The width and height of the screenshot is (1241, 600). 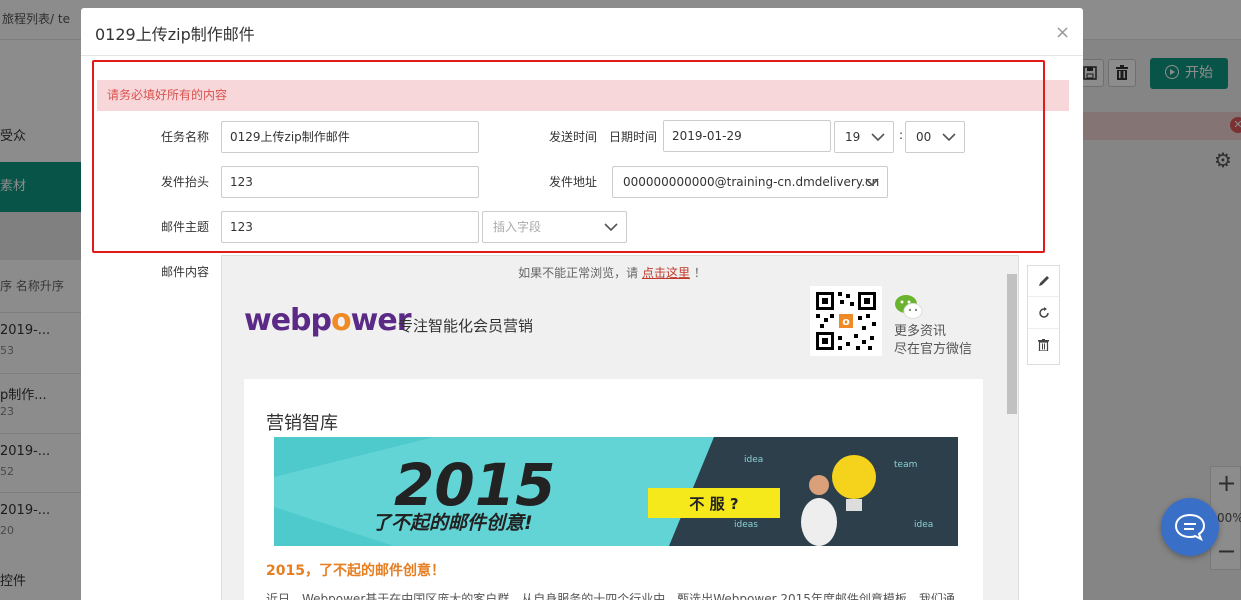 What do you see at coordinates (327, 320) in the screenshot?
I see `webpower-logo: webpower` at bounding box center [327, 320].